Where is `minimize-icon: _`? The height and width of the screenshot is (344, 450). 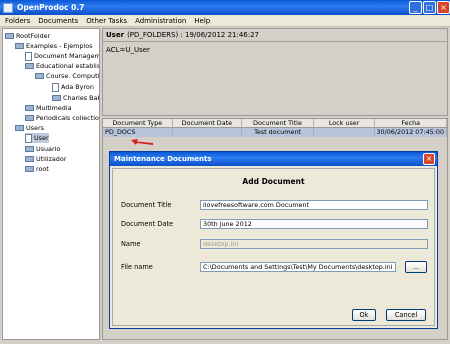
minimize-icon: _ is located at coordinates (415, 7).